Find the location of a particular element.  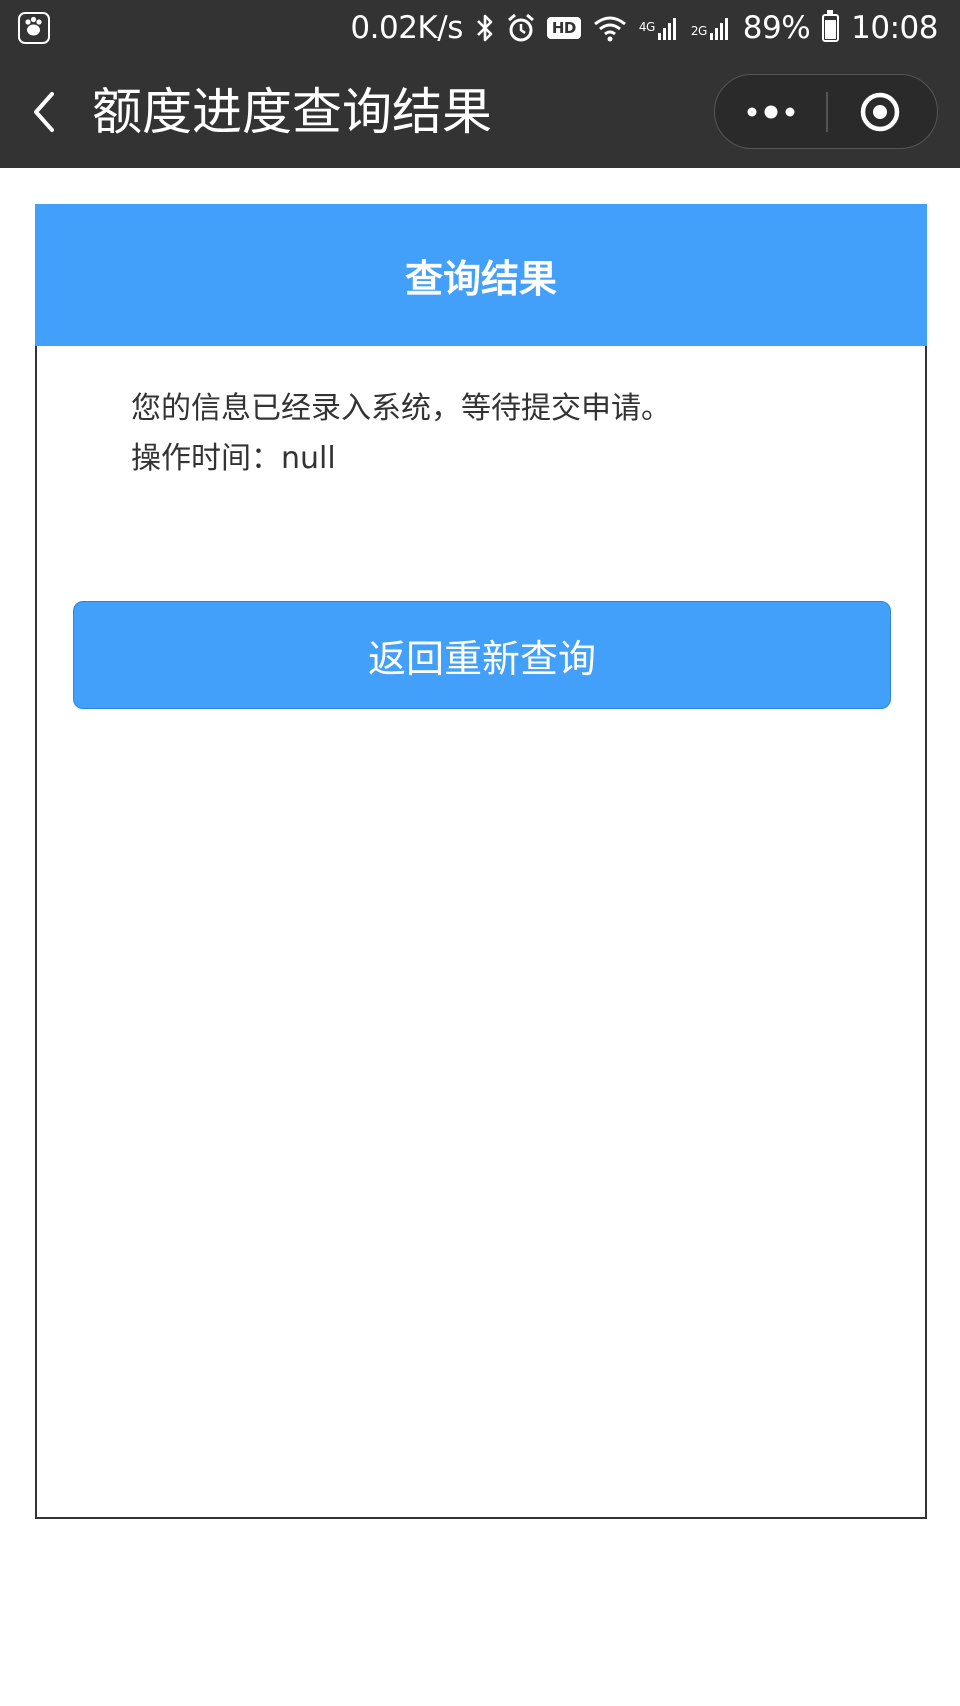

battery-percent: 89% is located at coordinates (776, 28).